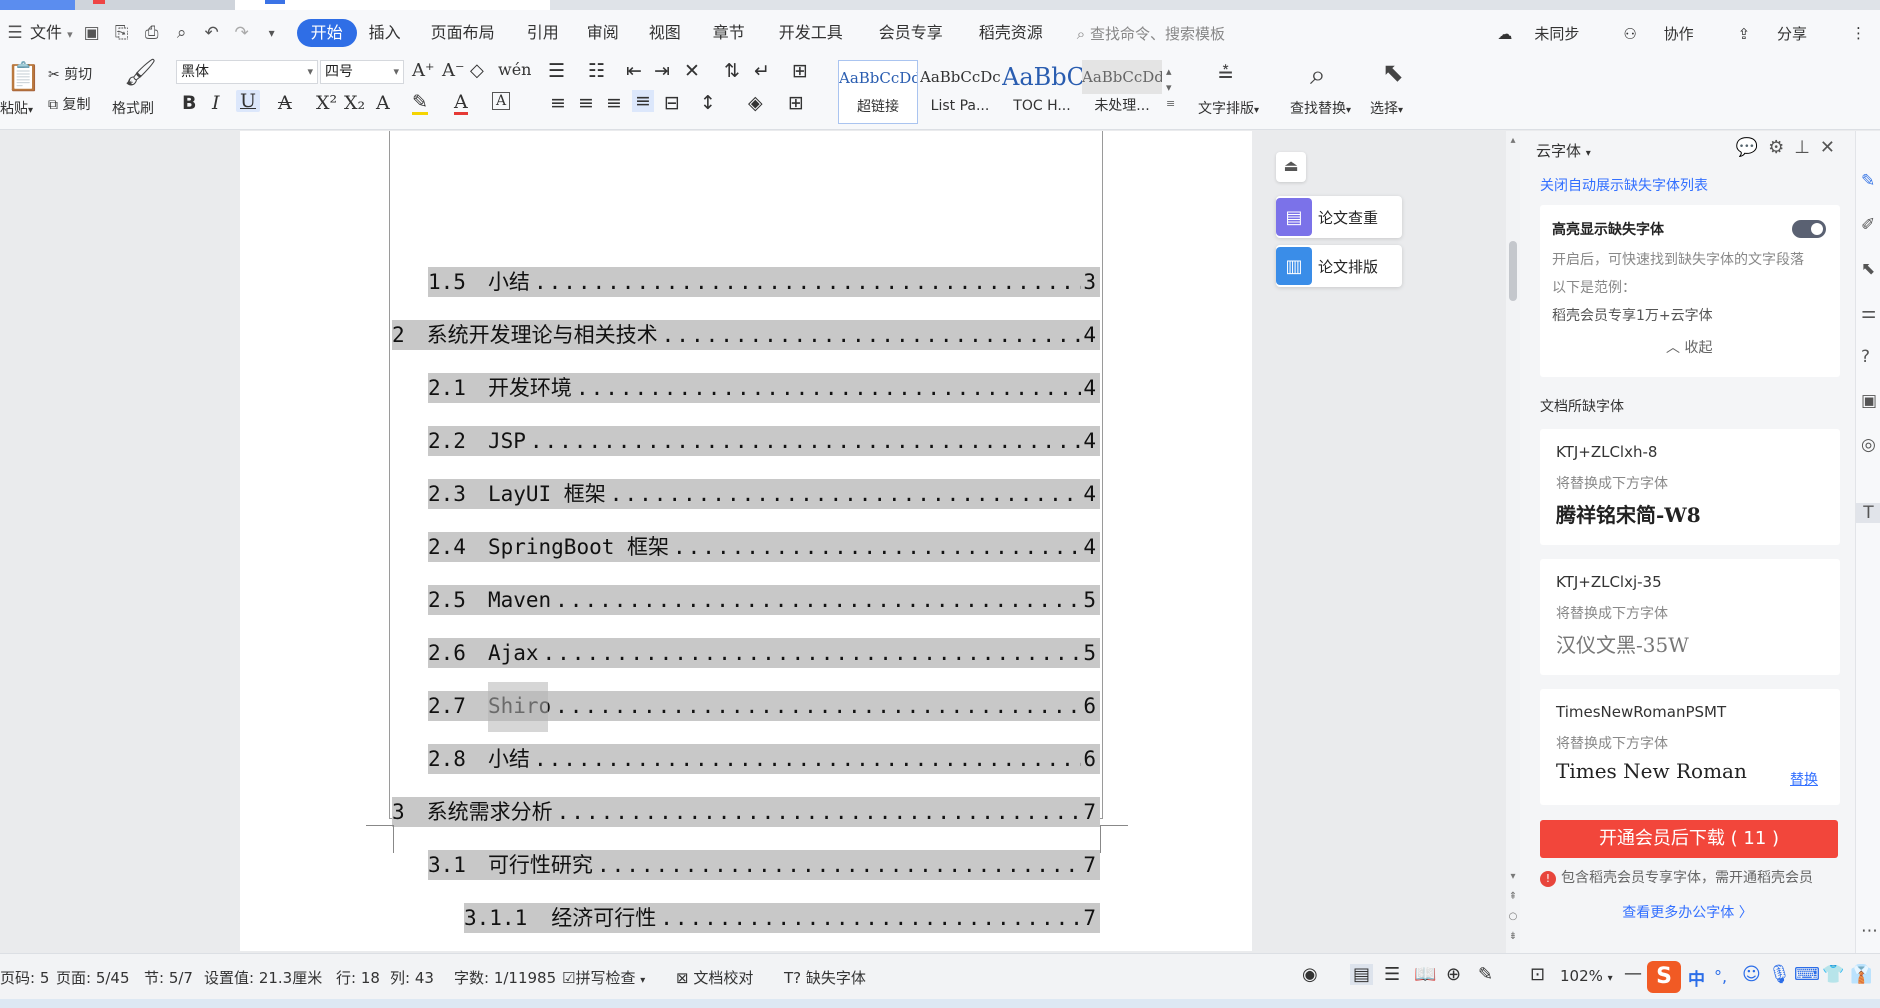 Image resolution: width=1880 pixels, height=1008 pixels. What do you see at coordinates (1513, 271) in the screenshot?
I see `scroll-thumb` at bounding box center [1513, 271].